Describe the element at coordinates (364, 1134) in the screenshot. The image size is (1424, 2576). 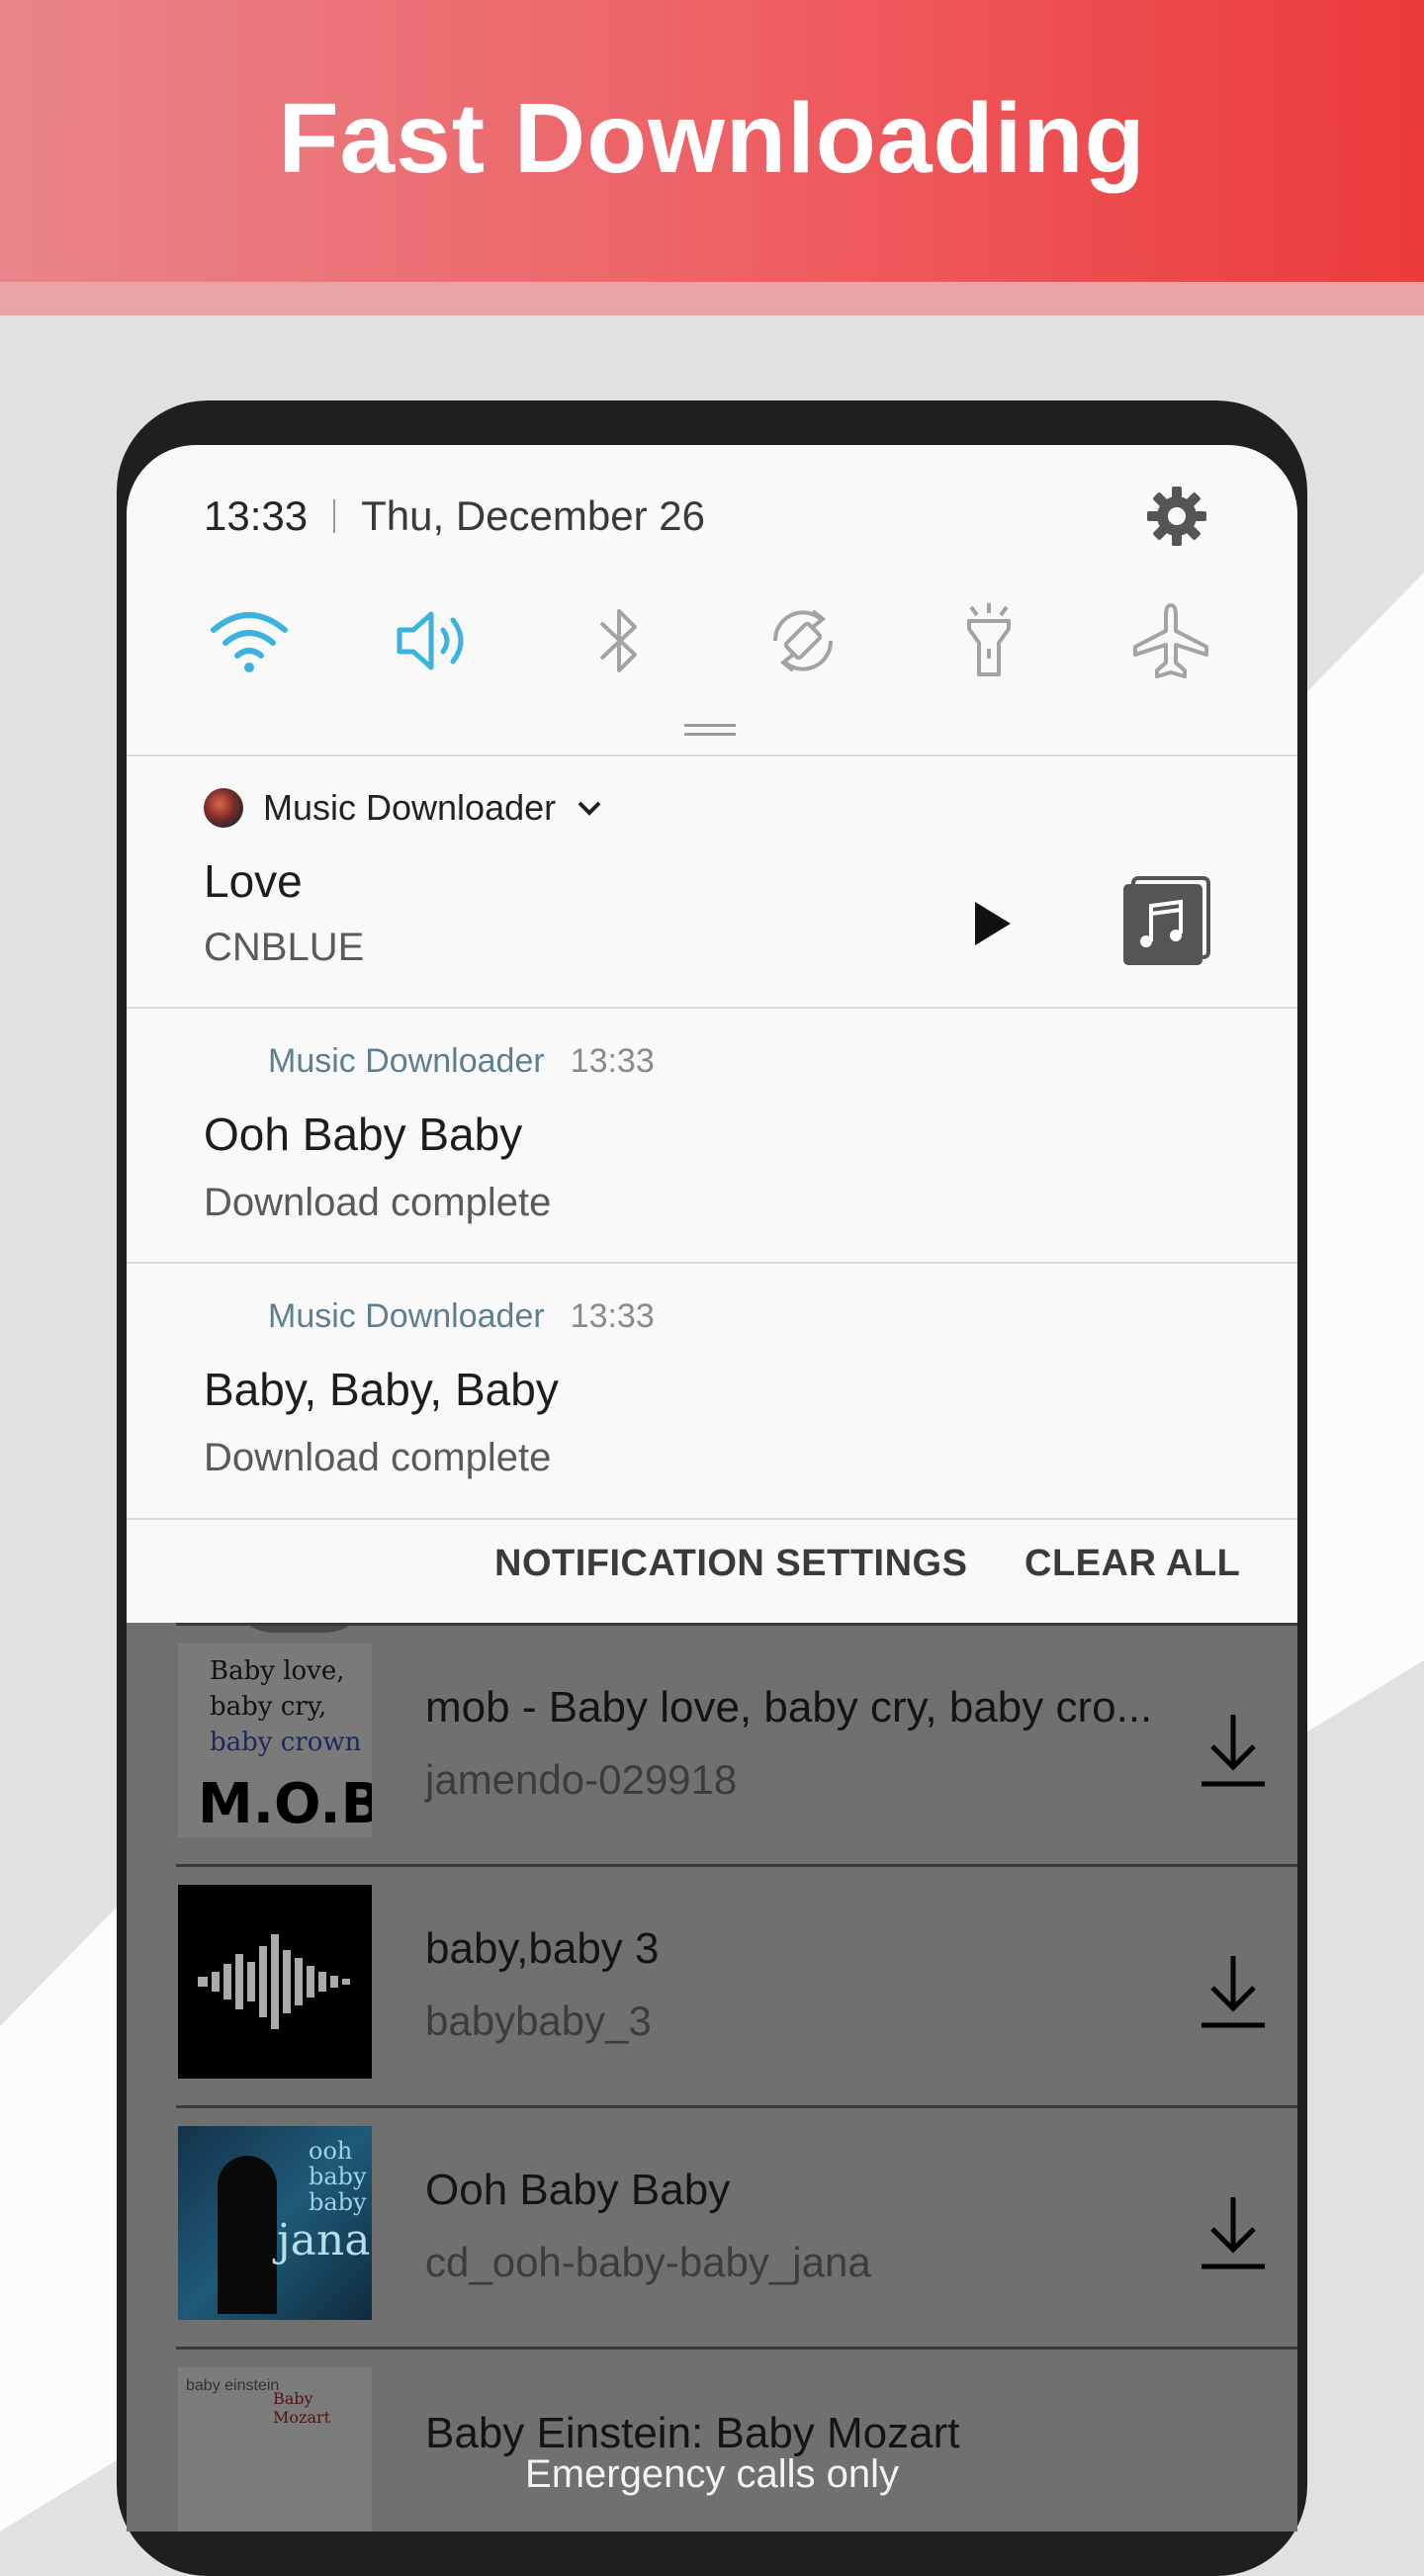
I see `notification-title: Ooh Baby Baby` at that location.